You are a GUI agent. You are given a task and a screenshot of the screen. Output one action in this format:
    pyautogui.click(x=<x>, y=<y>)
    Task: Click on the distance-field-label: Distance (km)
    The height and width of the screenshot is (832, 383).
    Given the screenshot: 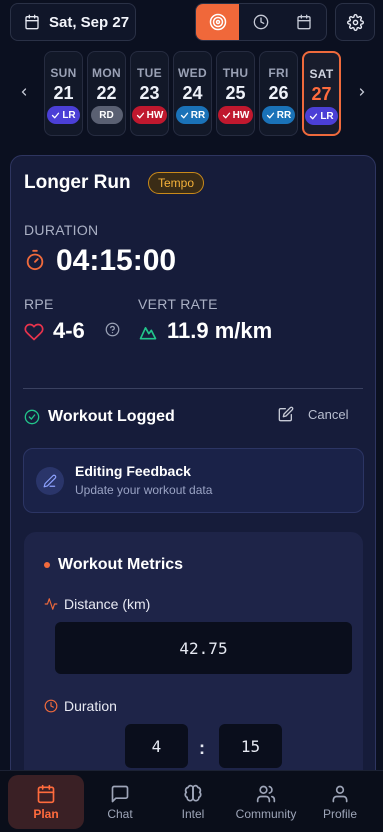 What is the action you would take?
    pyautogui.click(x=97, y=604)
    